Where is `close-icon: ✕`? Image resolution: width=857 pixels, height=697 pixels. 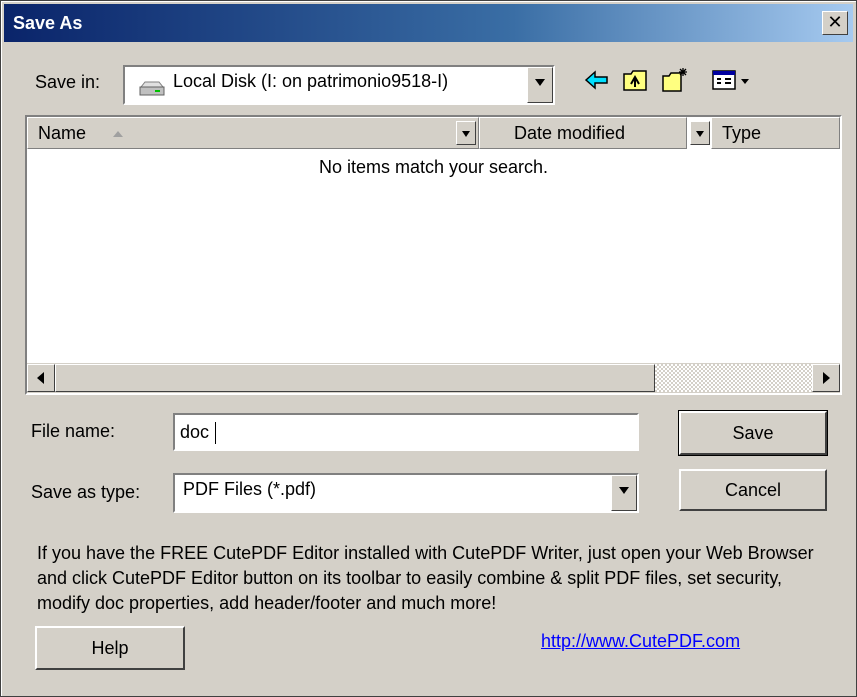 close-icon: ✕ is located at coordinates (835, 22).